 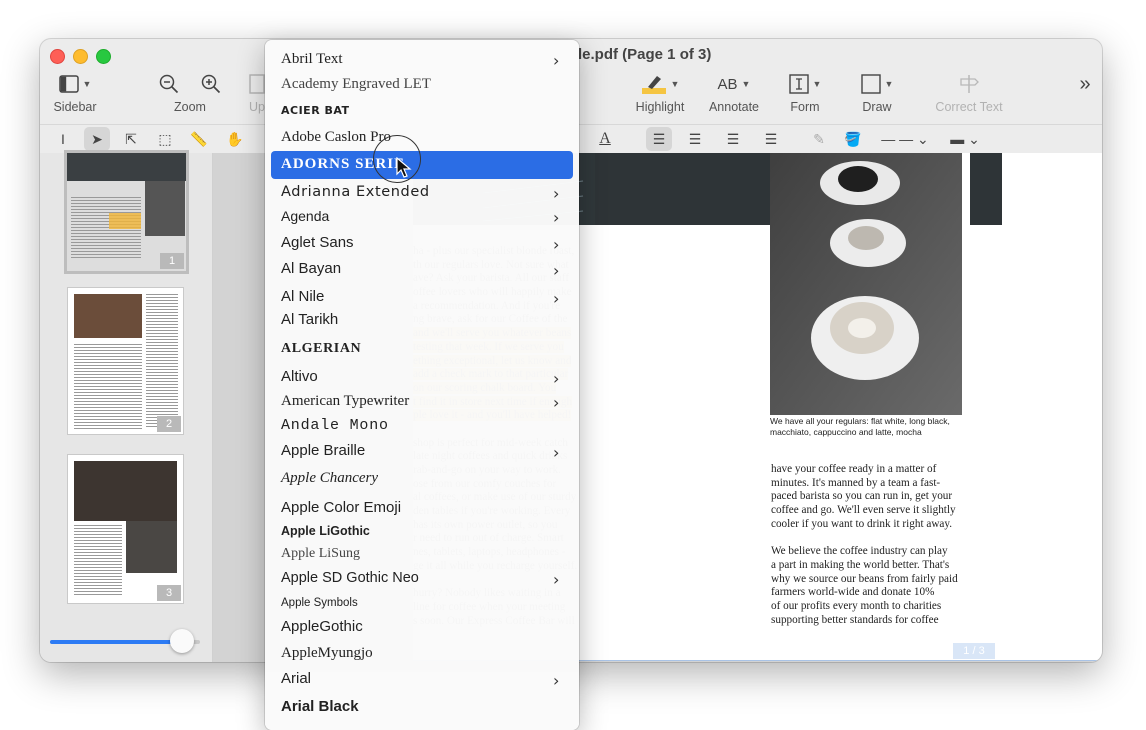 I want to click on shape-icon, so click(x=870, y=84).